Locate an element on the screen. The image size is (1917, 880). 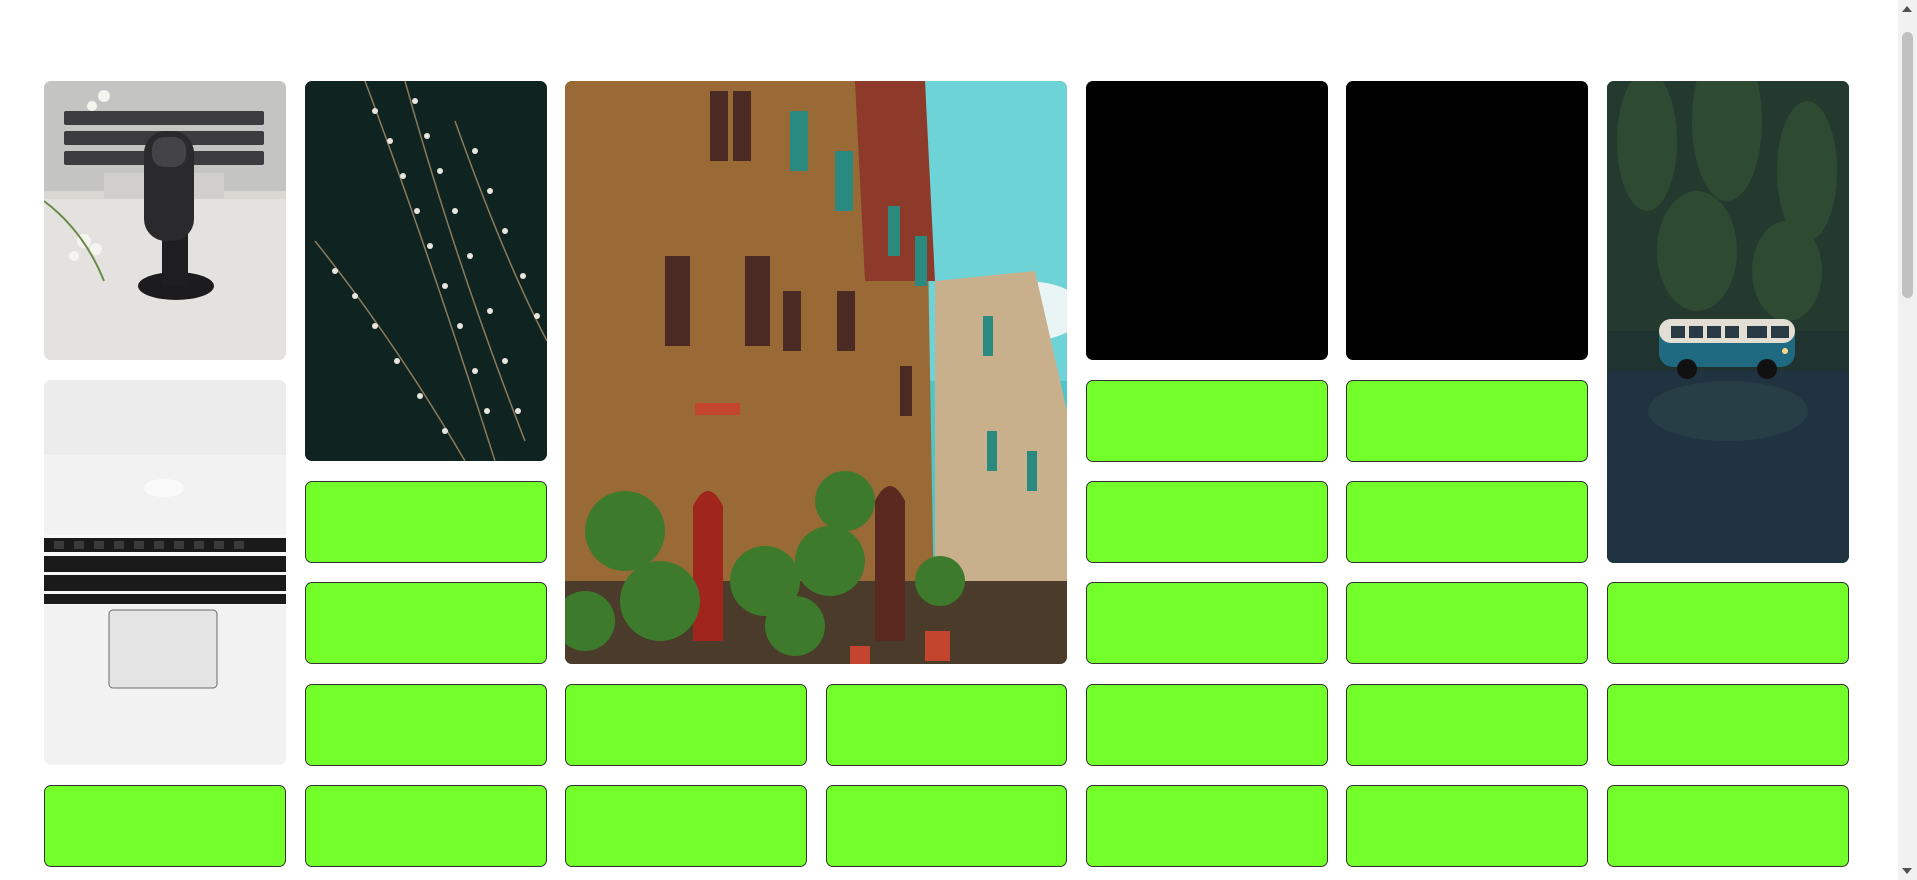
scroll-down-arrow-icon is located at coordinates (1907, 871).